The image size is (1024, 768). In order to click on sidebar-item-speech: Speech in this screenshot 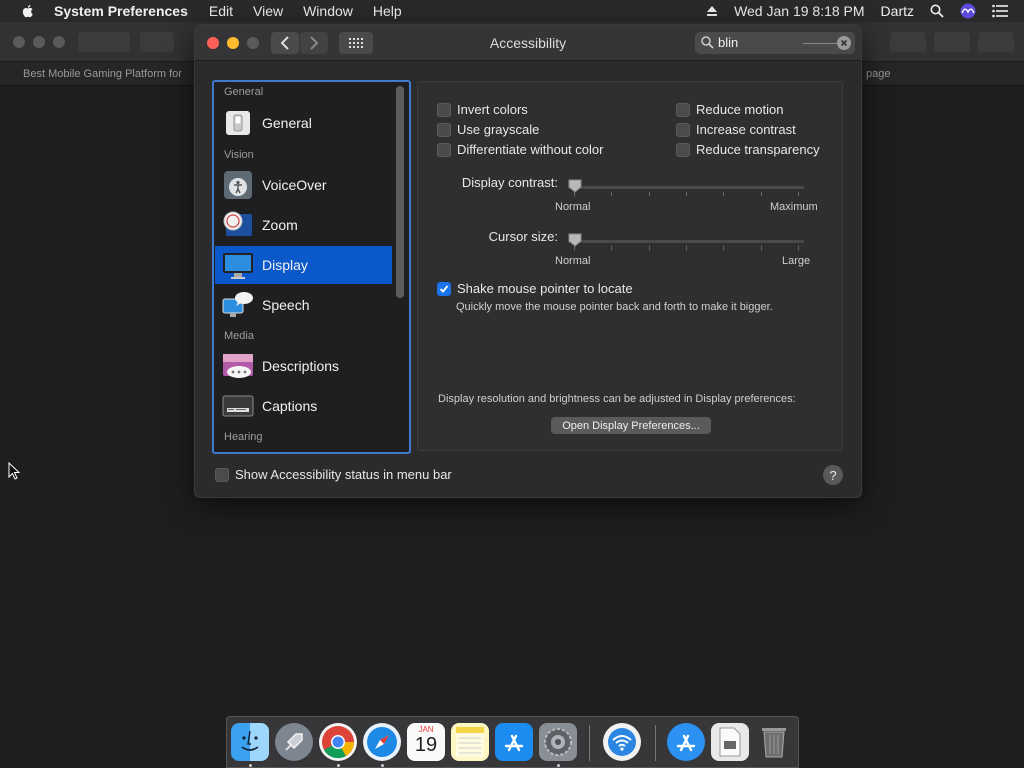, I will do `click(303, 305)`.